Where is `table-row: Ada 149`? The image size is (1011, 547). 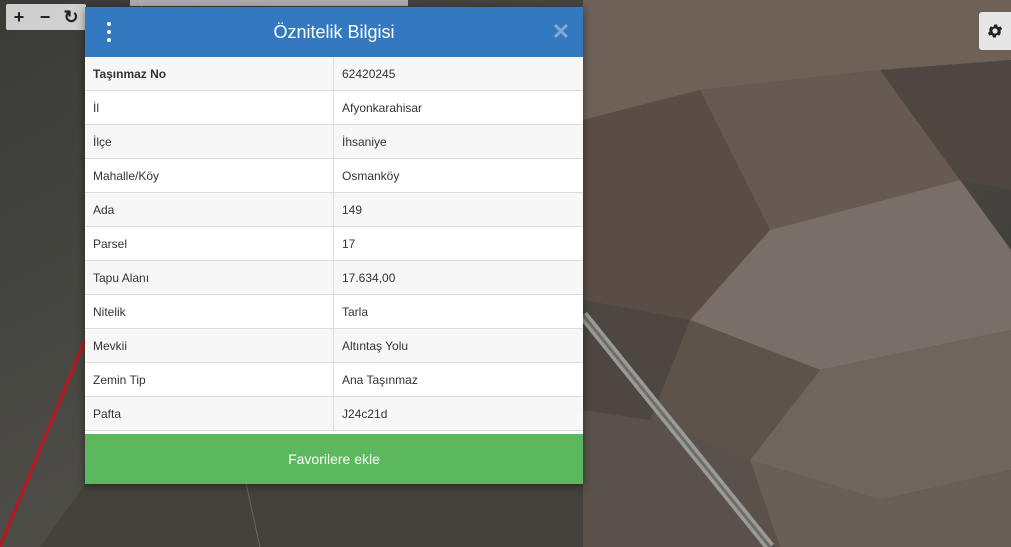
table-row: Ada 149 is located at coordinates (334, 209).